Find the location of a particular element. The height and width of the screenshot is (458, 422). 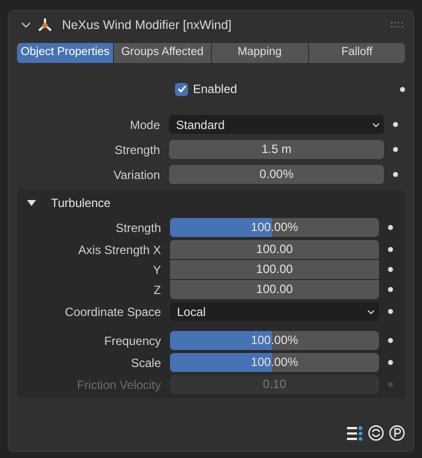

refresh-icon is located at coordinates (376, 433).